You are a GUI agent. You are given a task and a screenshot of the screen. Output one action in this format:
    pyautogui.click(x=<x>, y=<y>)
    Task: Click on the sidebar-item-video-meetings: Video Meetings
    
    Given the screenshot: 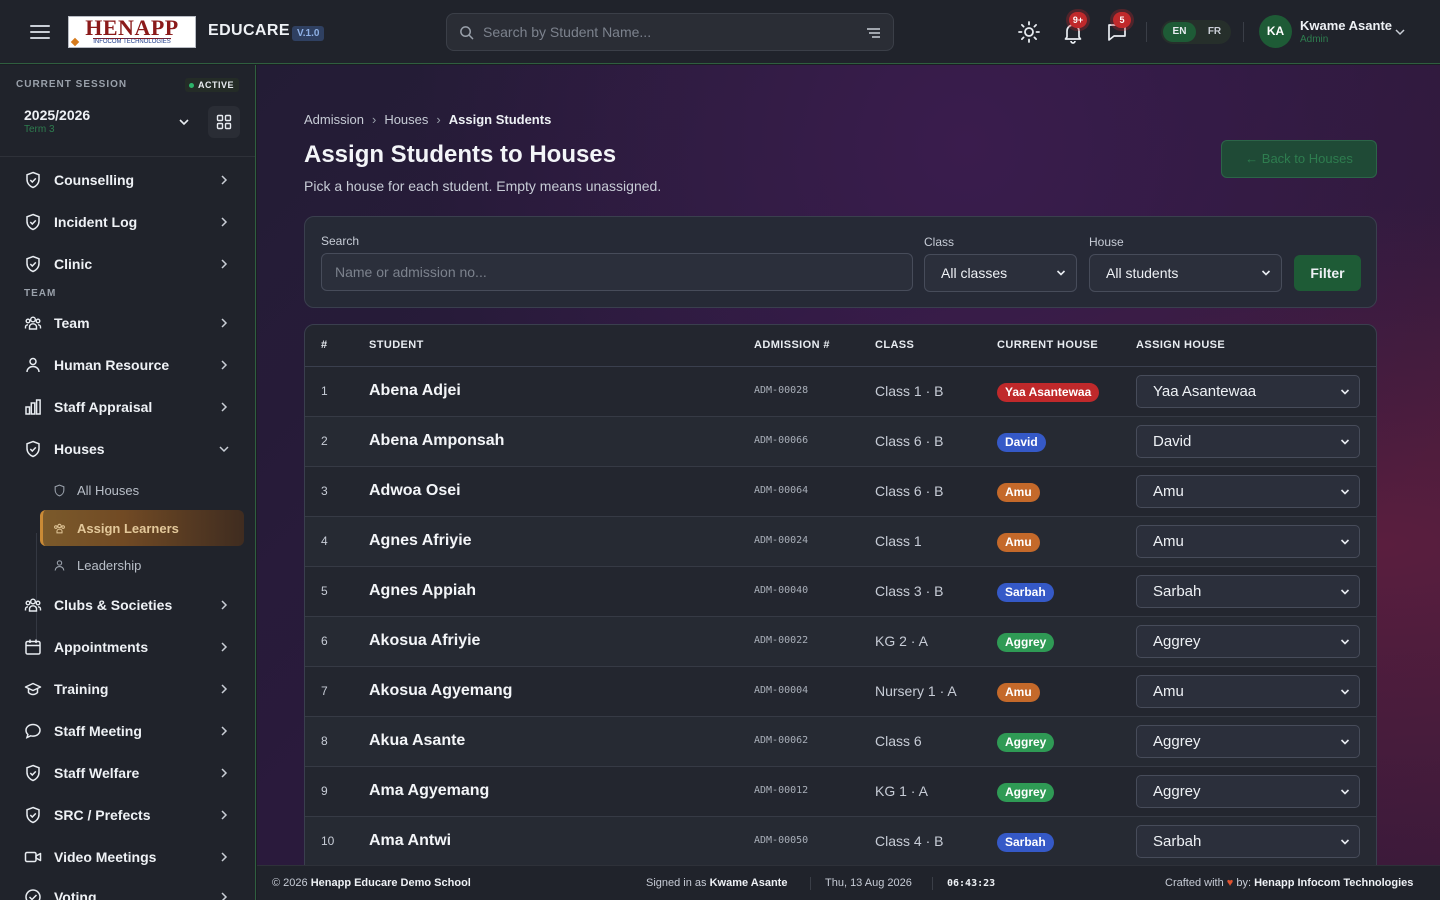 What is the action you would take?
    pyautogui.click(x=130, y=857)
    